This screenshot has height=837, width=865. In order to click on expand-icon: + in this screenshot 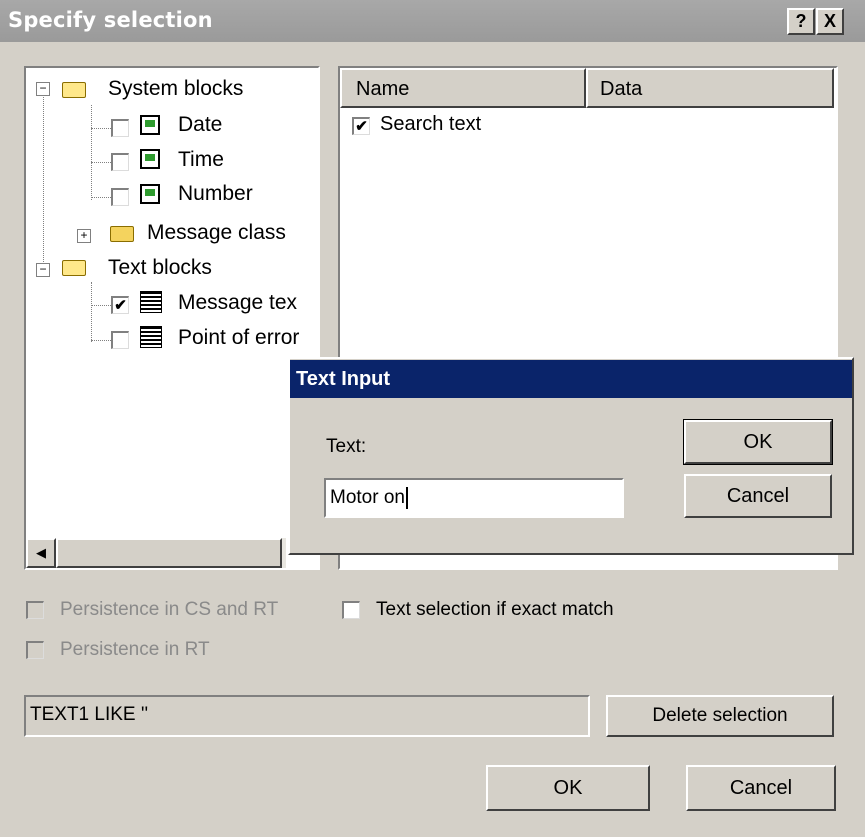, I will do `click(84, 236)`.